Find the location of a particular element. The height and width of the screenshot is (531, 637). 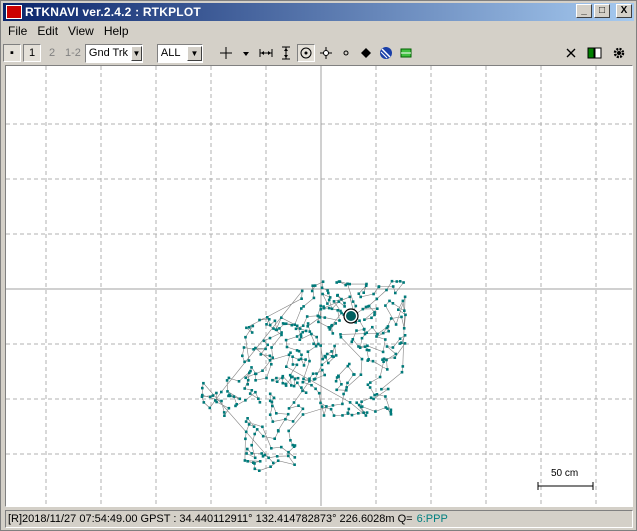

solution-1-2-button: 1-2 is located at coordinates (73, 53).